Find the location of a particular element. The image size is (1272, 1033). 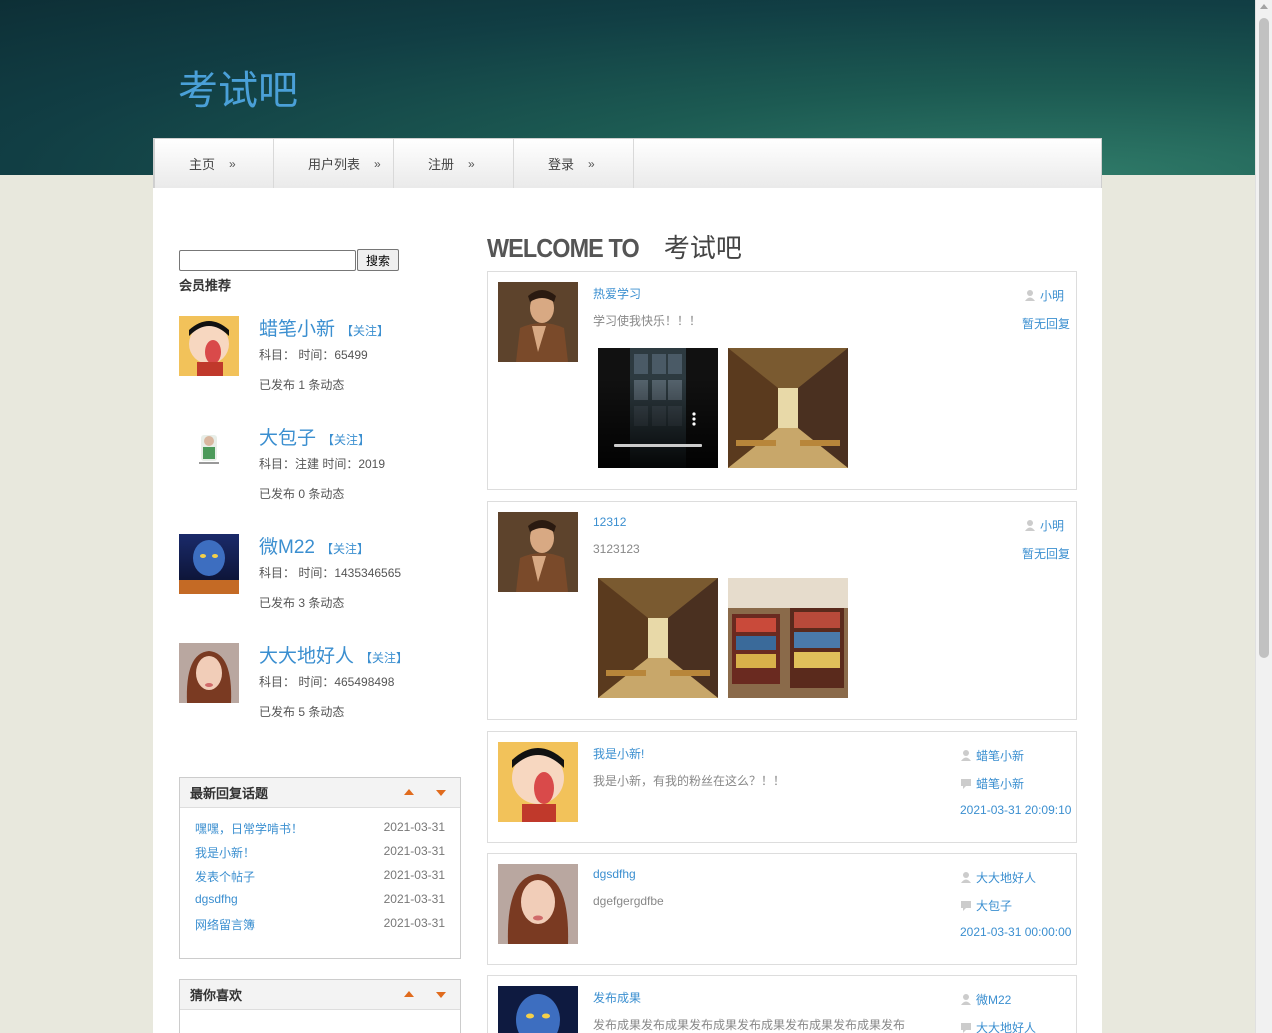

list-item: 发表个帖子 2021-03-31 is located at coordinates (320, 880).